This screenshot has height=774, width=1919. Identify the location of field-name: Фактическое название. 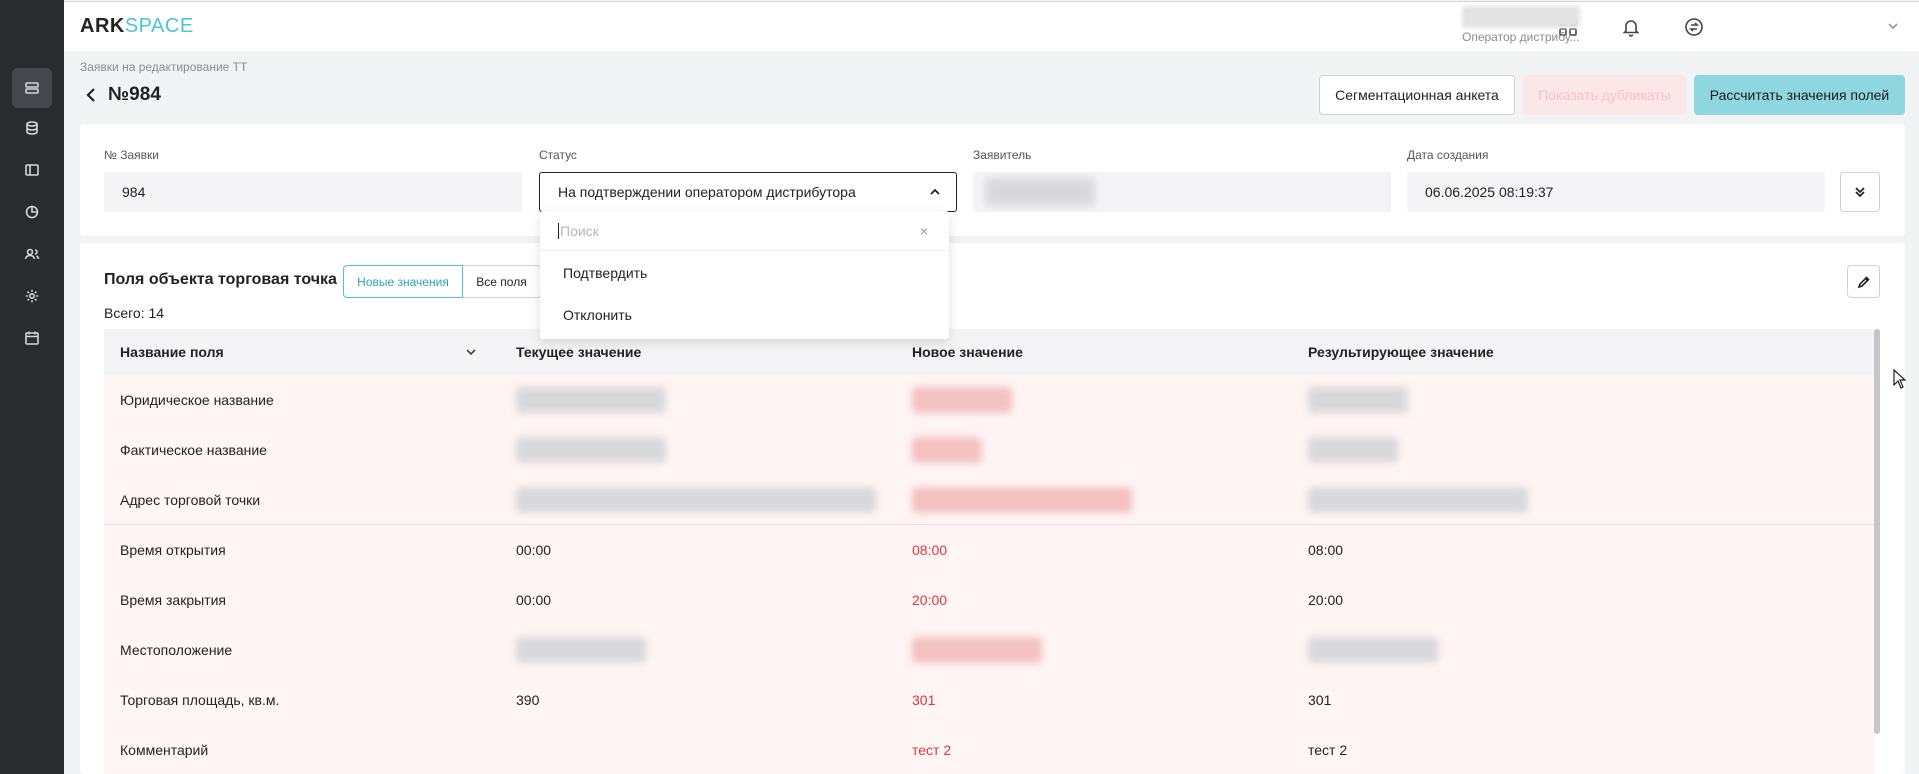
(193, 450).